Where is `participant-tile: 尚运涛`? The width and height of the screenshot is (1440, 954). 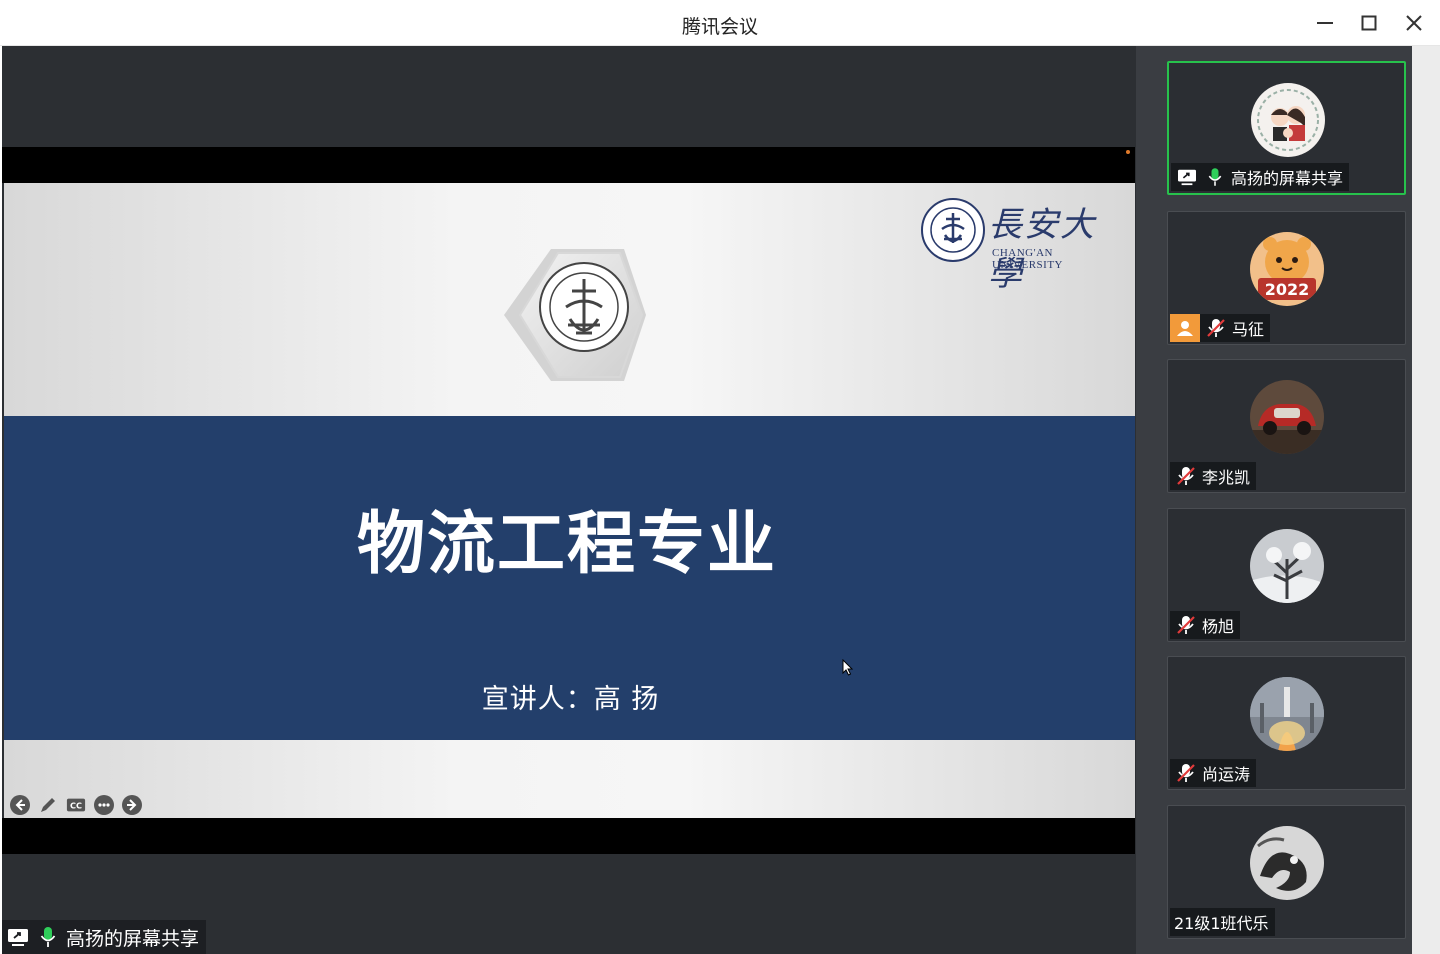
participant-tile: 尚运涛 is located at coordinates (1286, 723).